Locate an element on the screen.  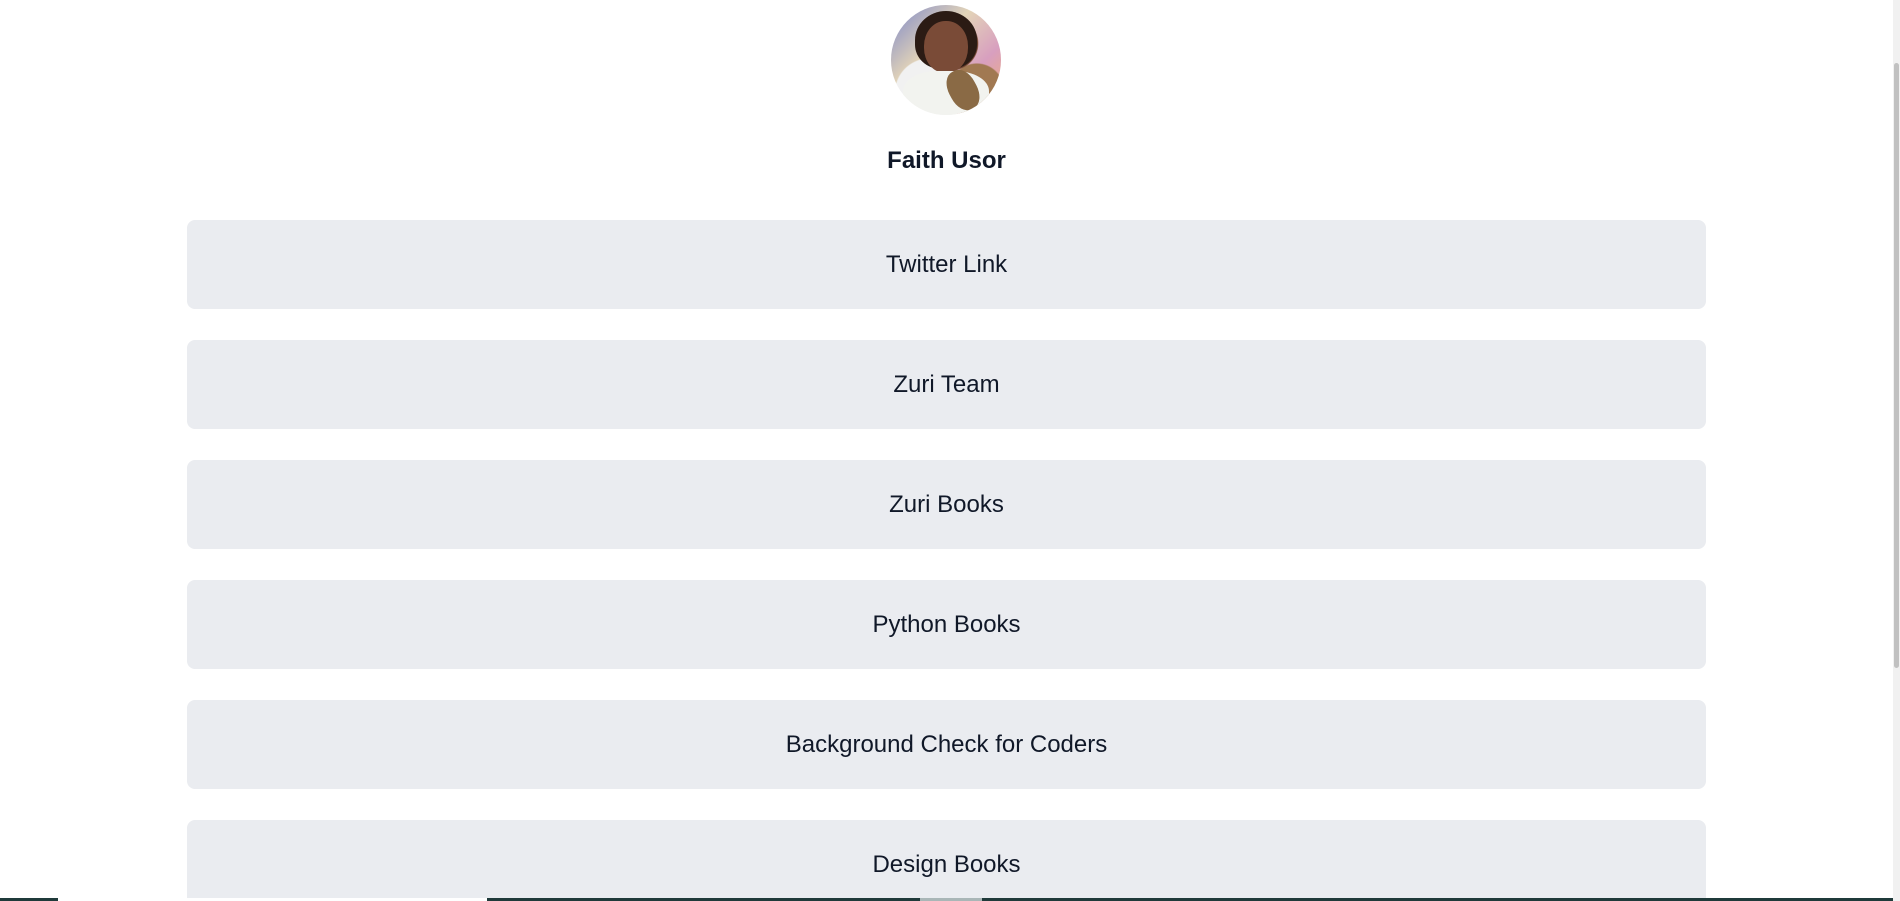
scrollbar-thumb is located at coordinates (1896, 365).